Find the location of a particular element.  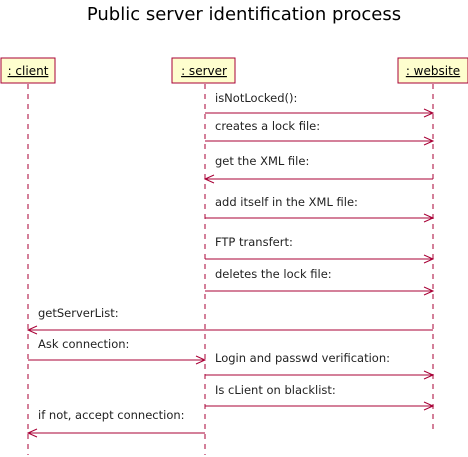

participant-website-label: : website is located at coordinates (433, 71).